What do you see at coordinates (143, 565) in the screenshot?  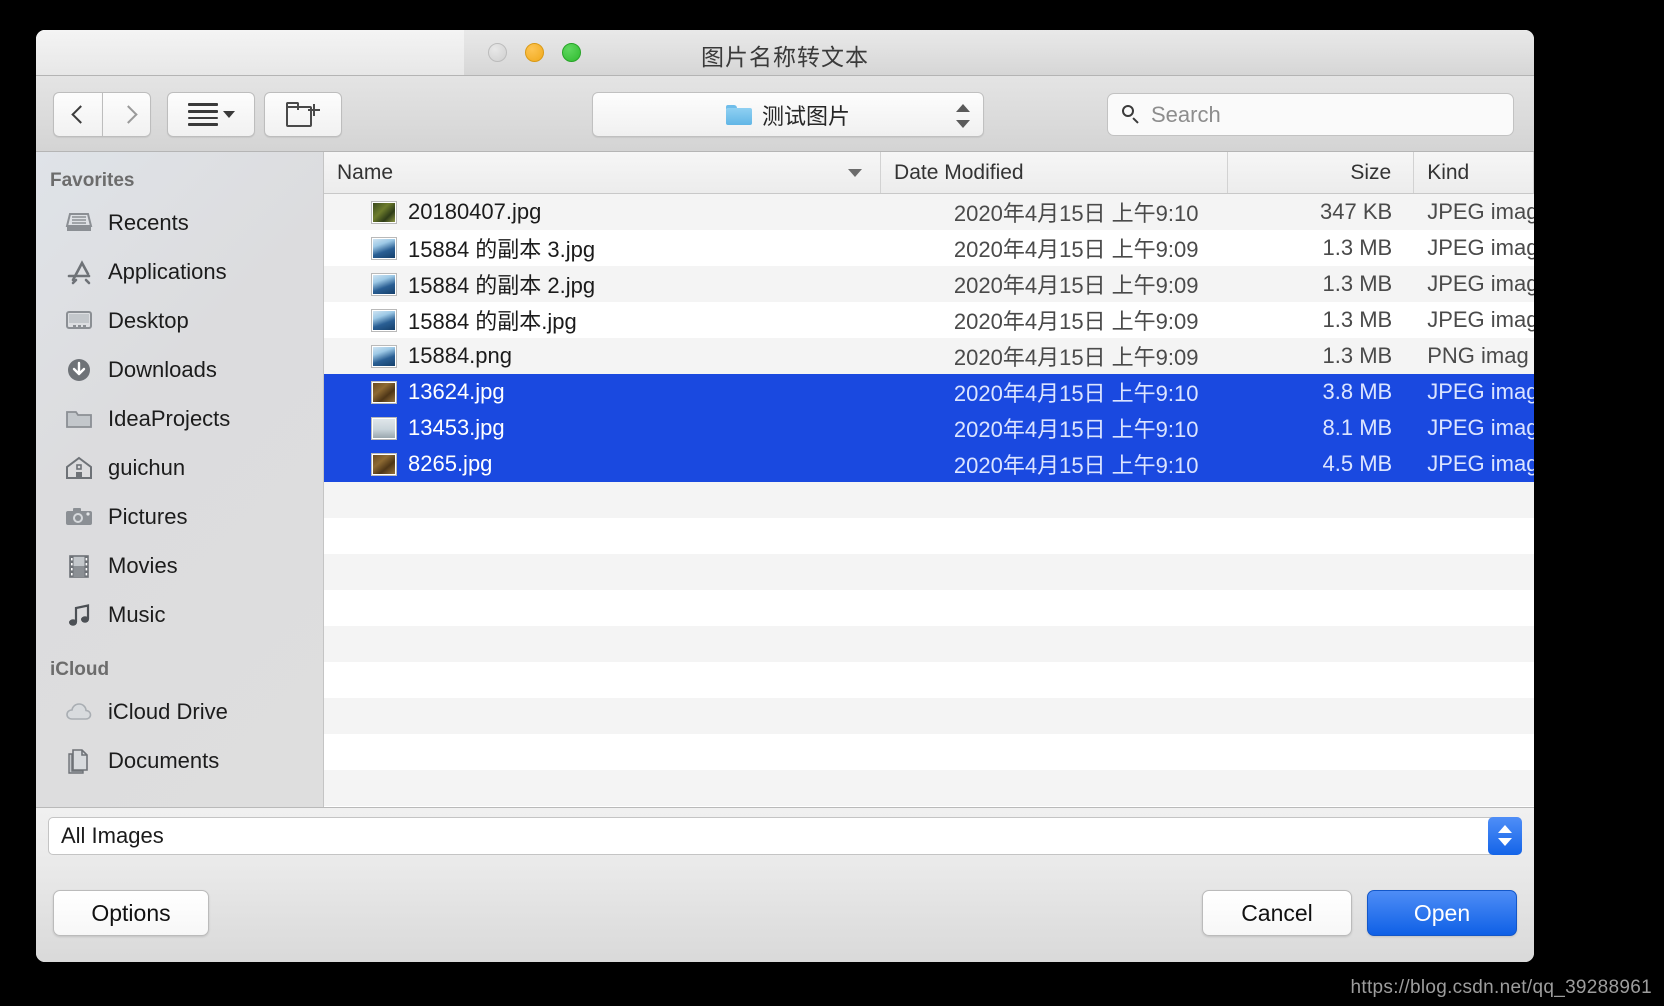 I see `sidebar-item-label: Movies` at bounding box center [143, 565].